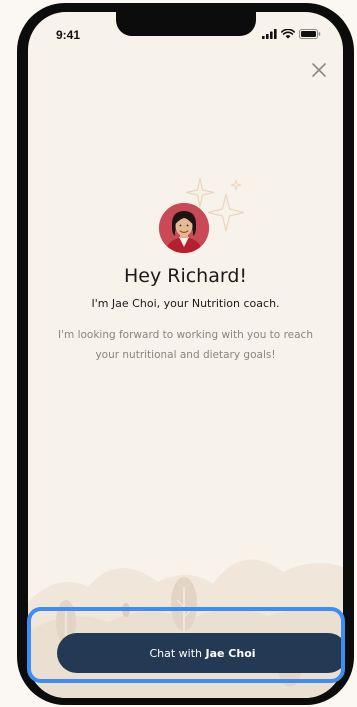  Describe the element at coordinates (185, 276) in the screenshot. I see `greeting-title: Hey Richard!` at that location.